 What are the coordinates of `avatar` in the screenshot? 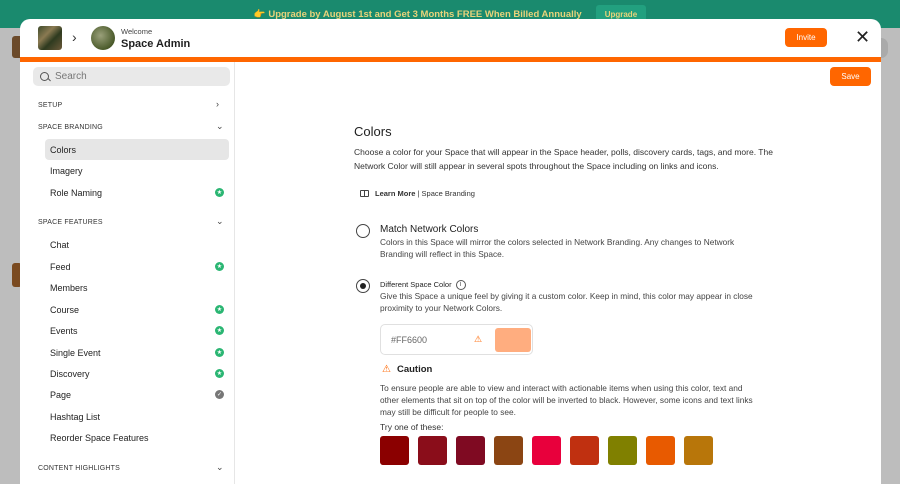 It's located at (103, 38).